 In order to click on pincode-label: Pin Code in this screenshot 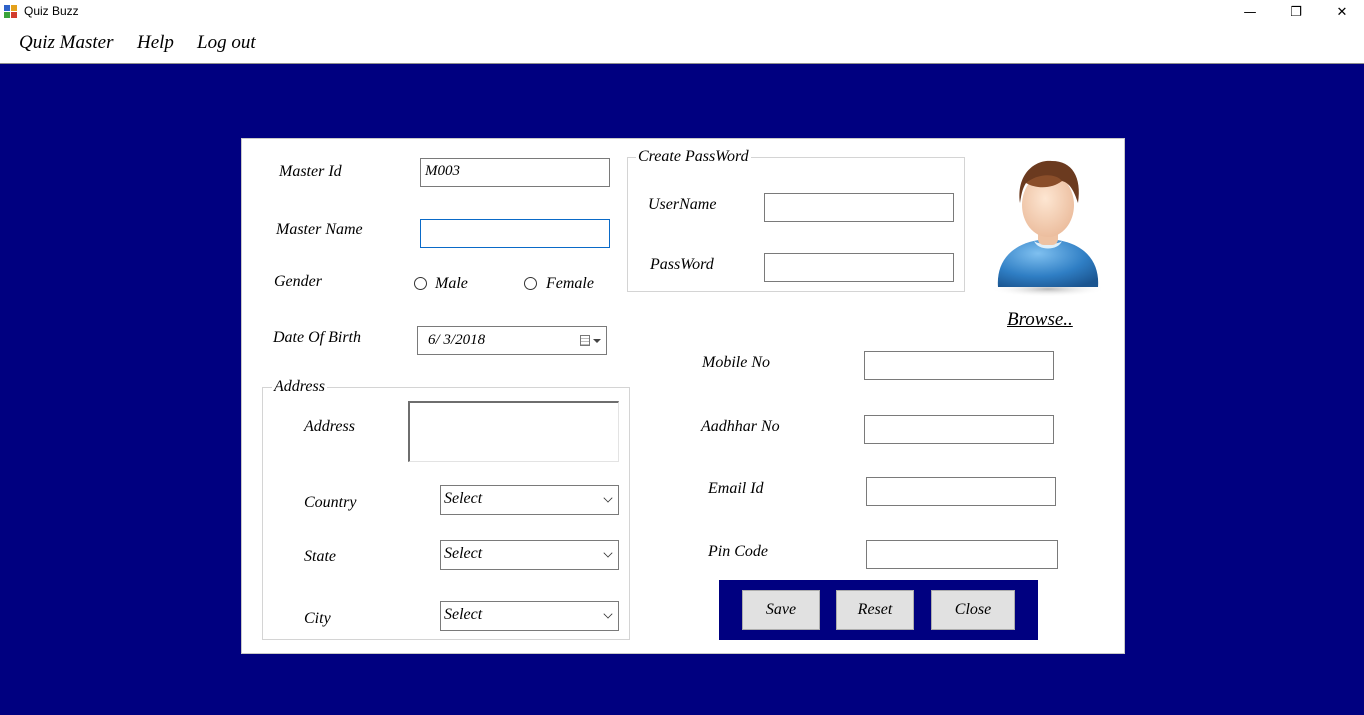, I will do `click(738, 551)`.